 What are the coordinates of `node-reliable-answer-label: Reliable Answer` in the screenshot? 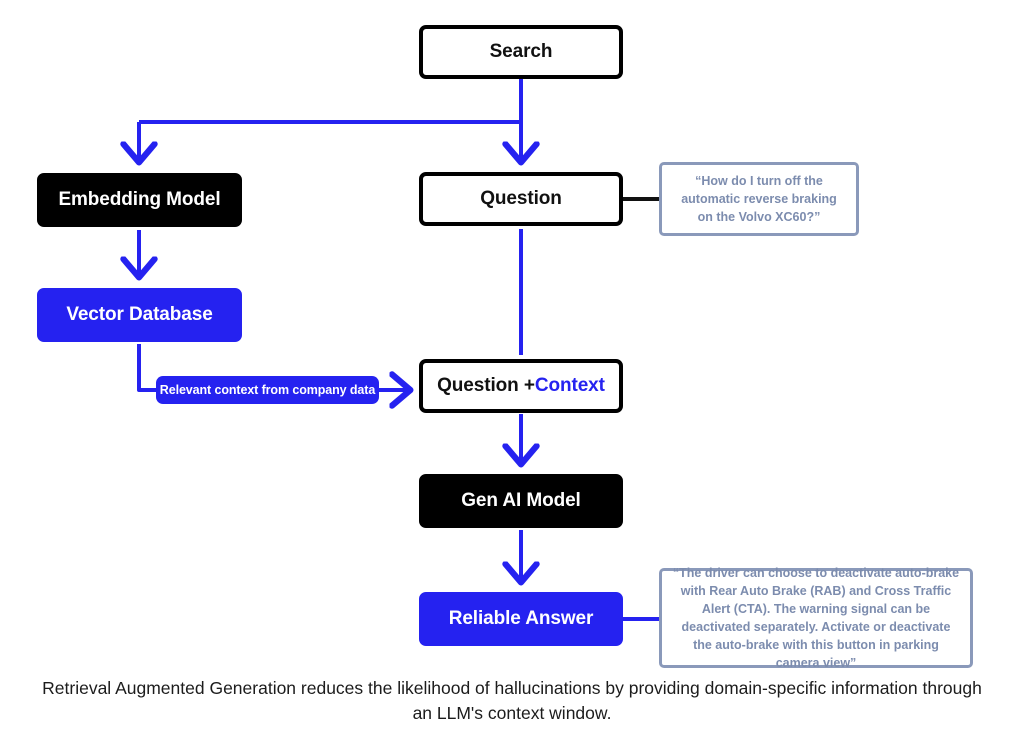 It's located at (521, 619).